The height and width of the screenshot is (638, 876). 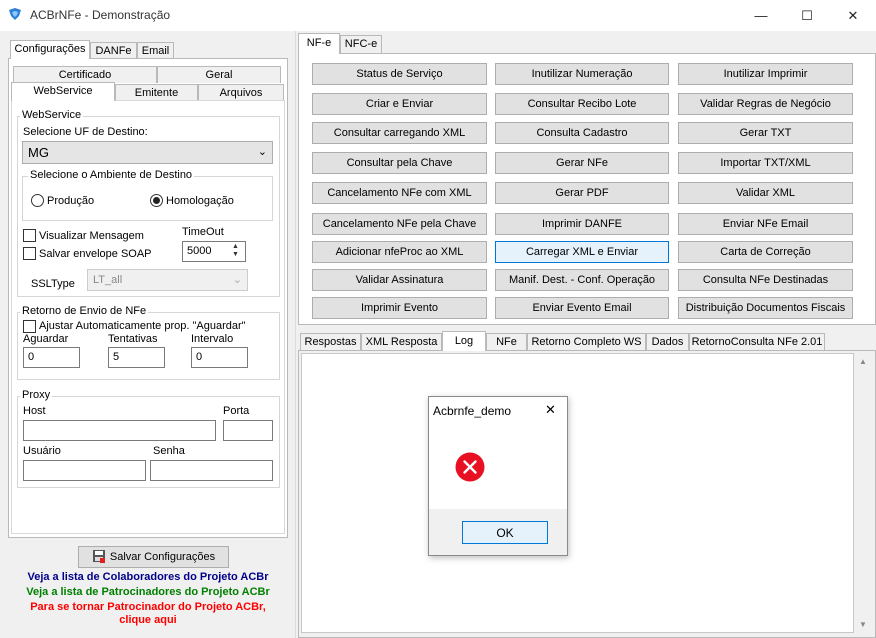 I want to click on homologacao-radio, so click(x=156, y=200).